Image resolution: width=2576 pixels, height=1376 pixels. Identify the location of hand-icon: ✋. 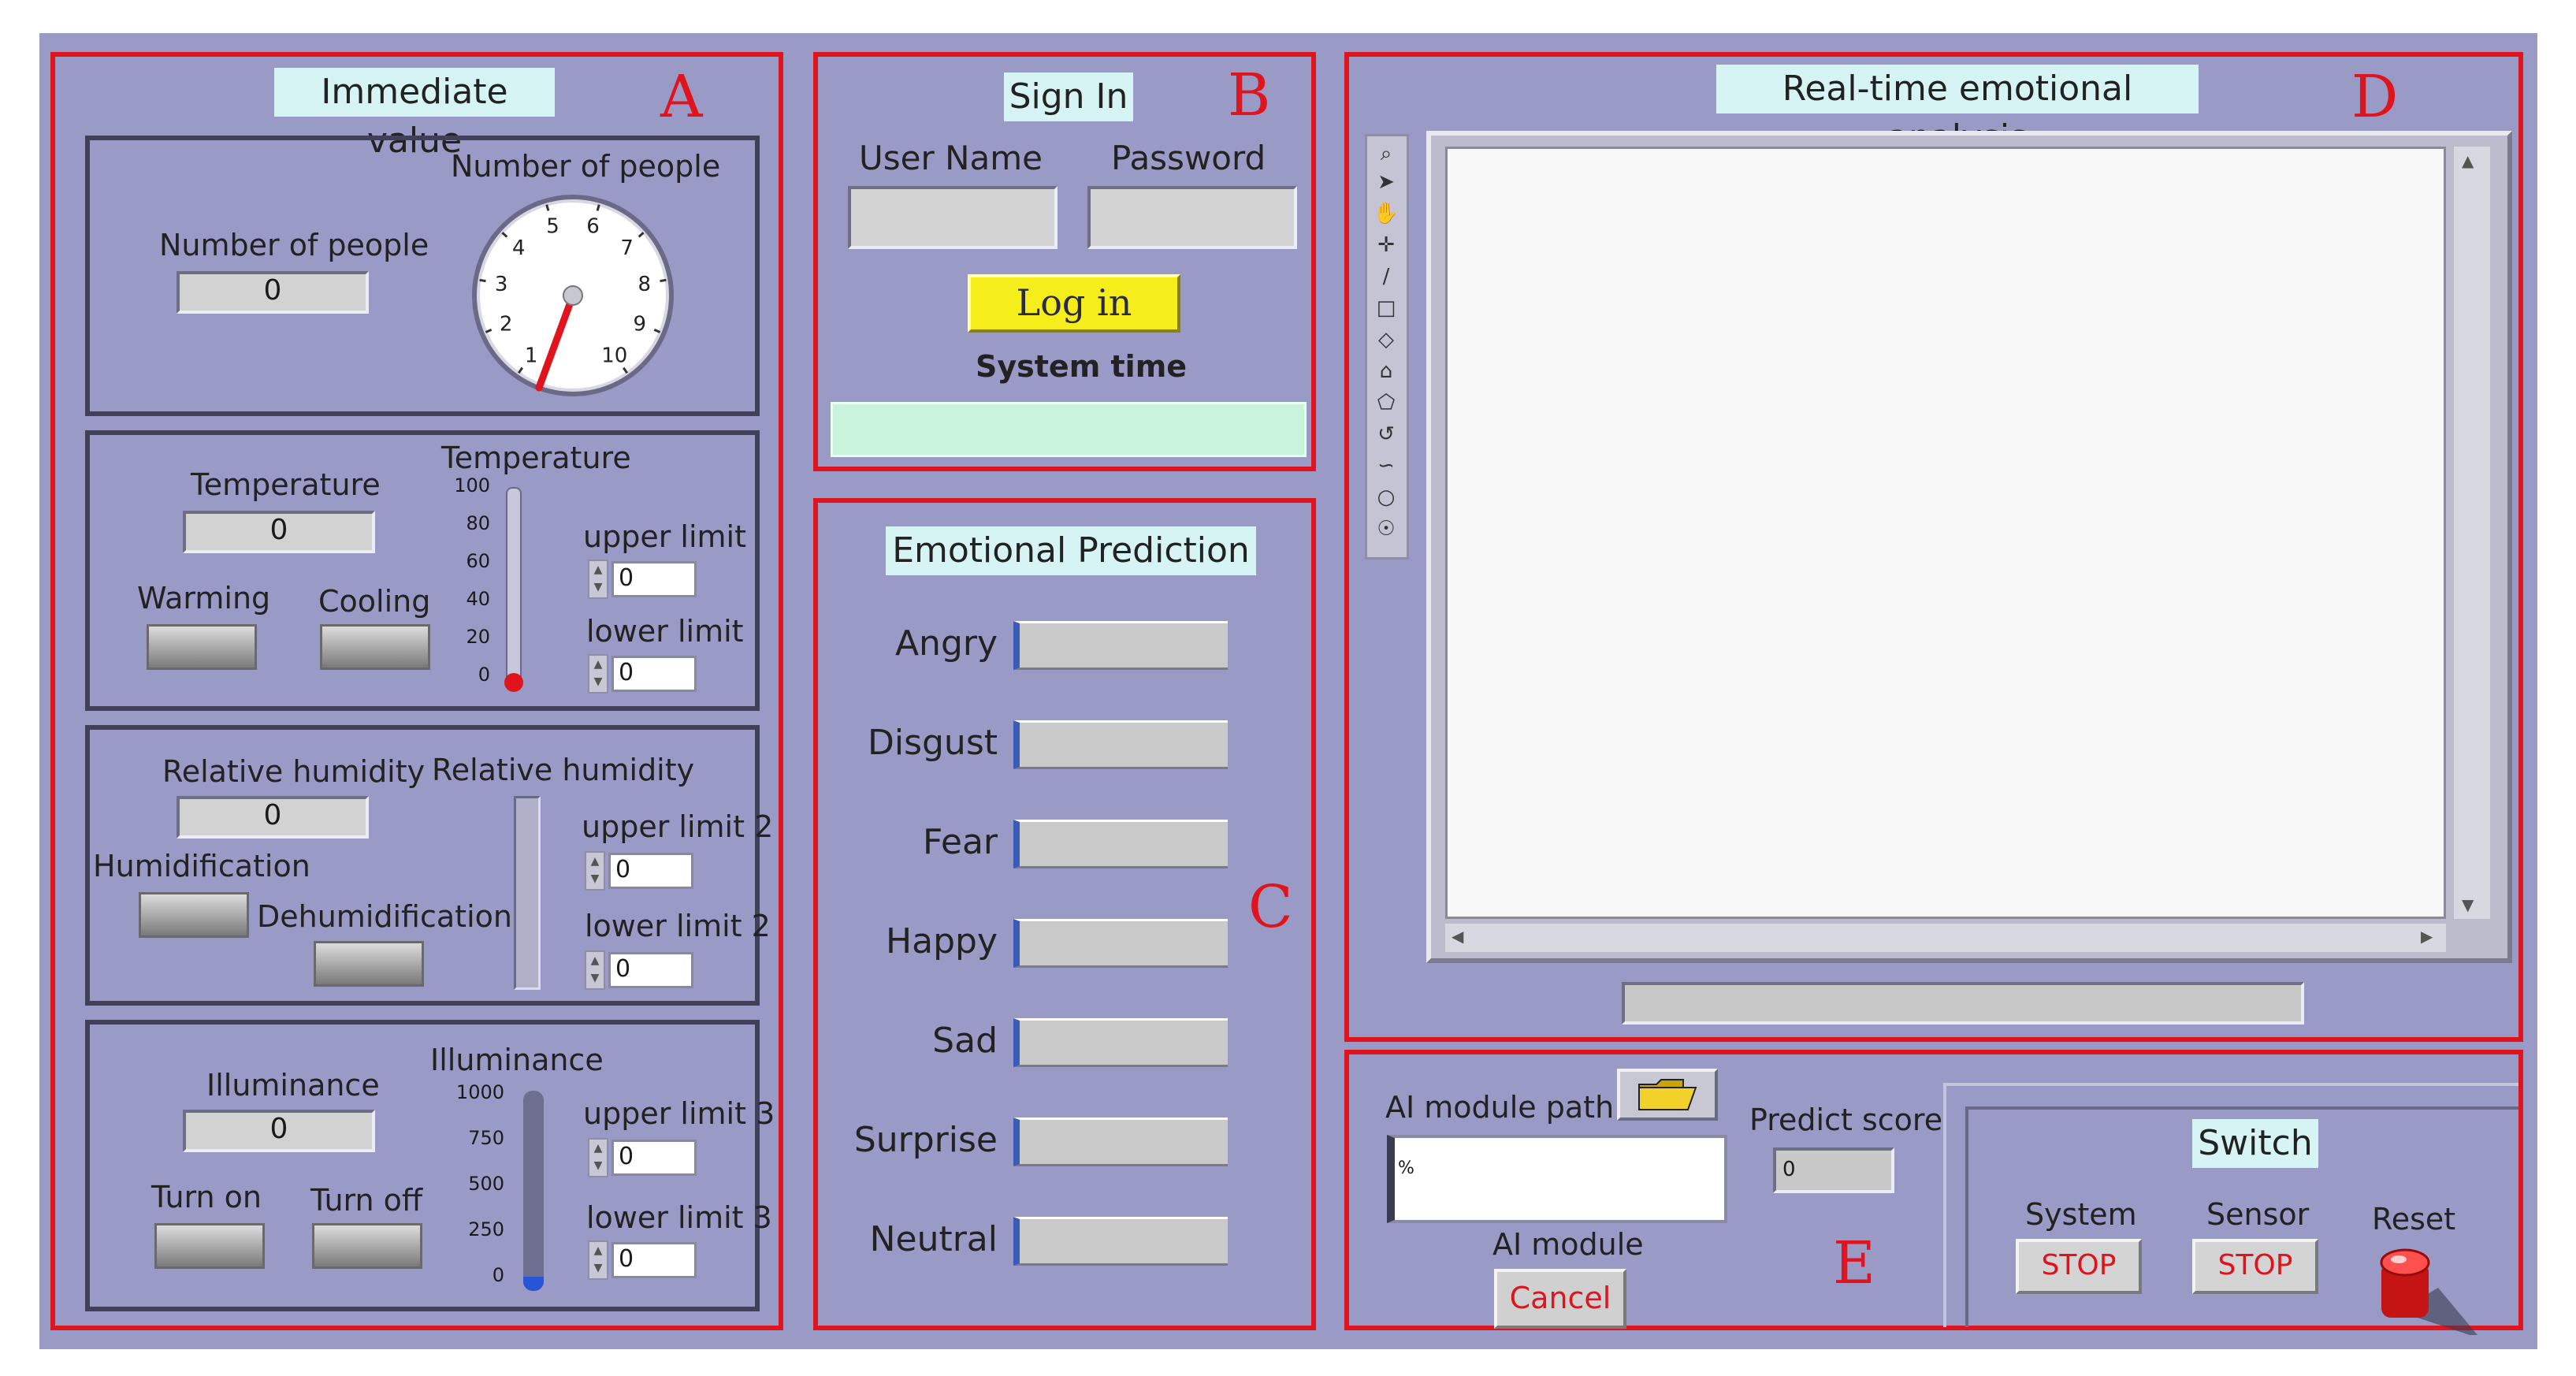
(1386, 213).